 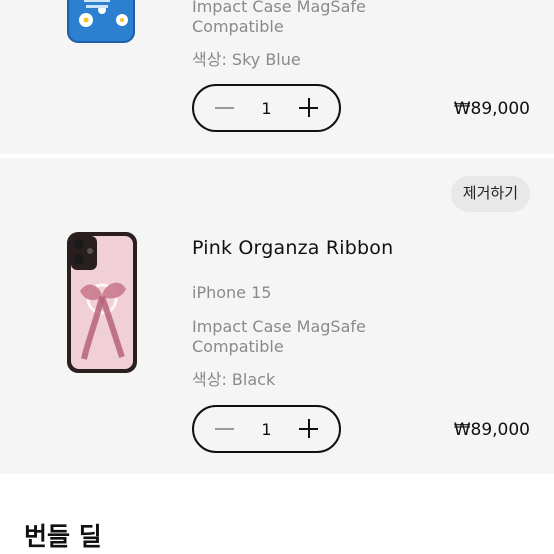 I want to click on blue-daisy-case-image, so click(x=101, y=21).